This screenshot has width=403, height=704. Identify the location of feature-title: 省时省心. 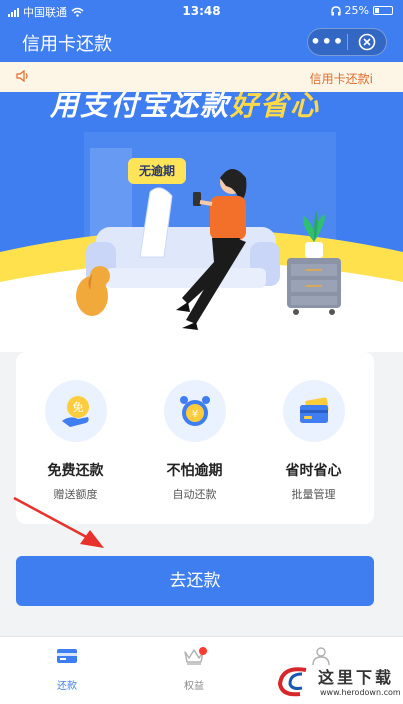
(313, 471).